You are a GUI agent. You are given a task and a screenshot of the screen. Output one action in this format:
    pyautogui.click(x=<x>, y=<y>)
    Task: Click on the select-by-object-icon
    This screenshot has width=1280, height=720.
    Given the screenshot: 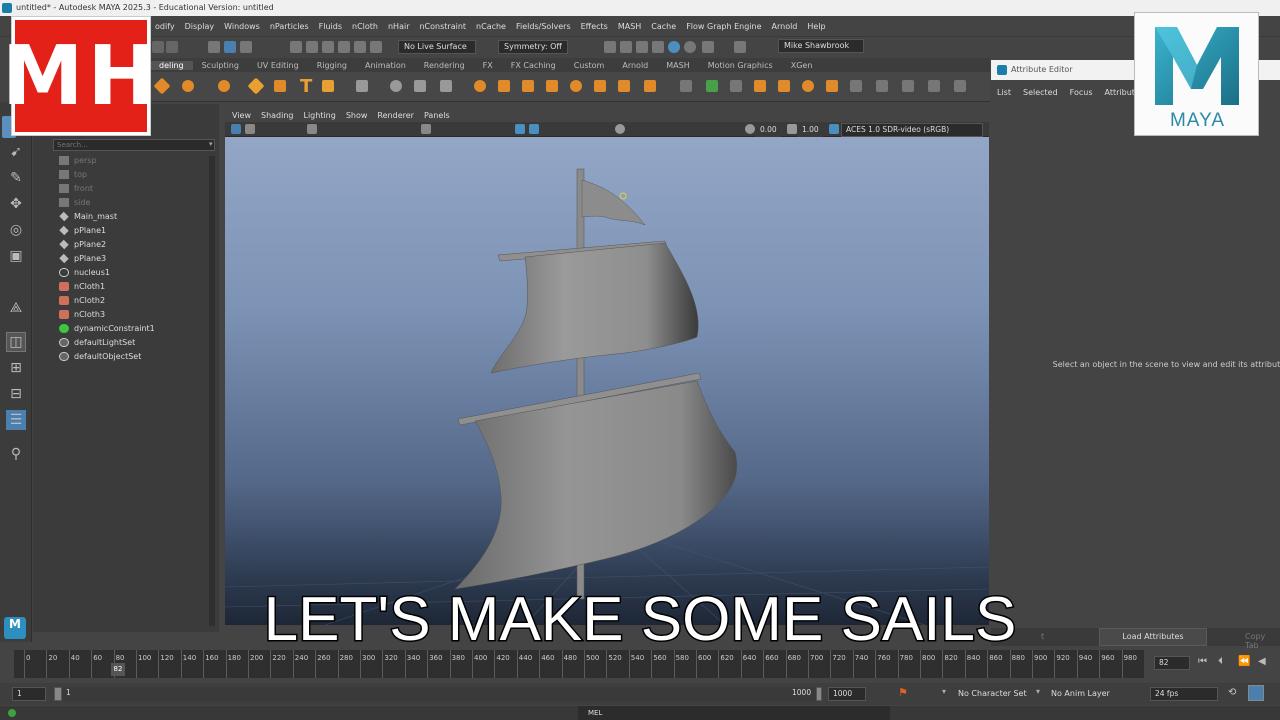 What is the action you would take?
    pyautogui.click(x=230, y=47)
    